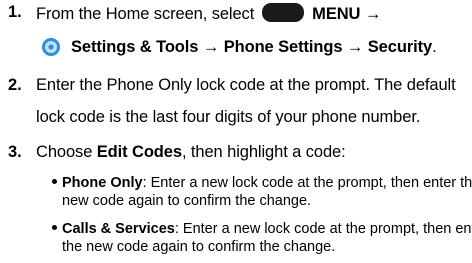 The image size is (472, 263). Describe the element at coordinates (282, 12) in the screenshot. I see `menu-key-icon` at that location.